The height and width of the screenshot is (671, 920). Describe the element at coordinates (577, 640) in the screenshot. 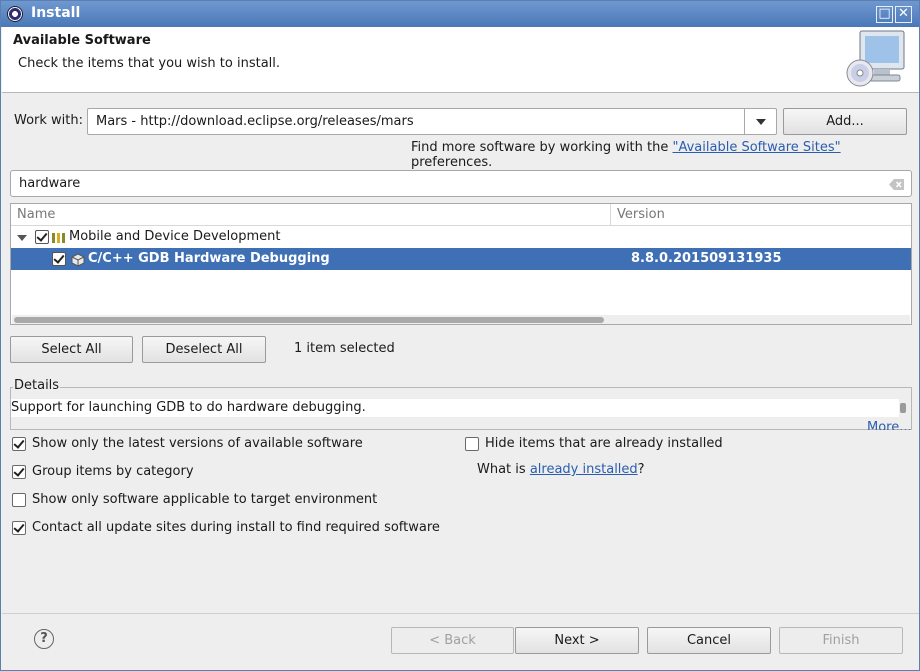

I see `next-button: Next >` at that location.